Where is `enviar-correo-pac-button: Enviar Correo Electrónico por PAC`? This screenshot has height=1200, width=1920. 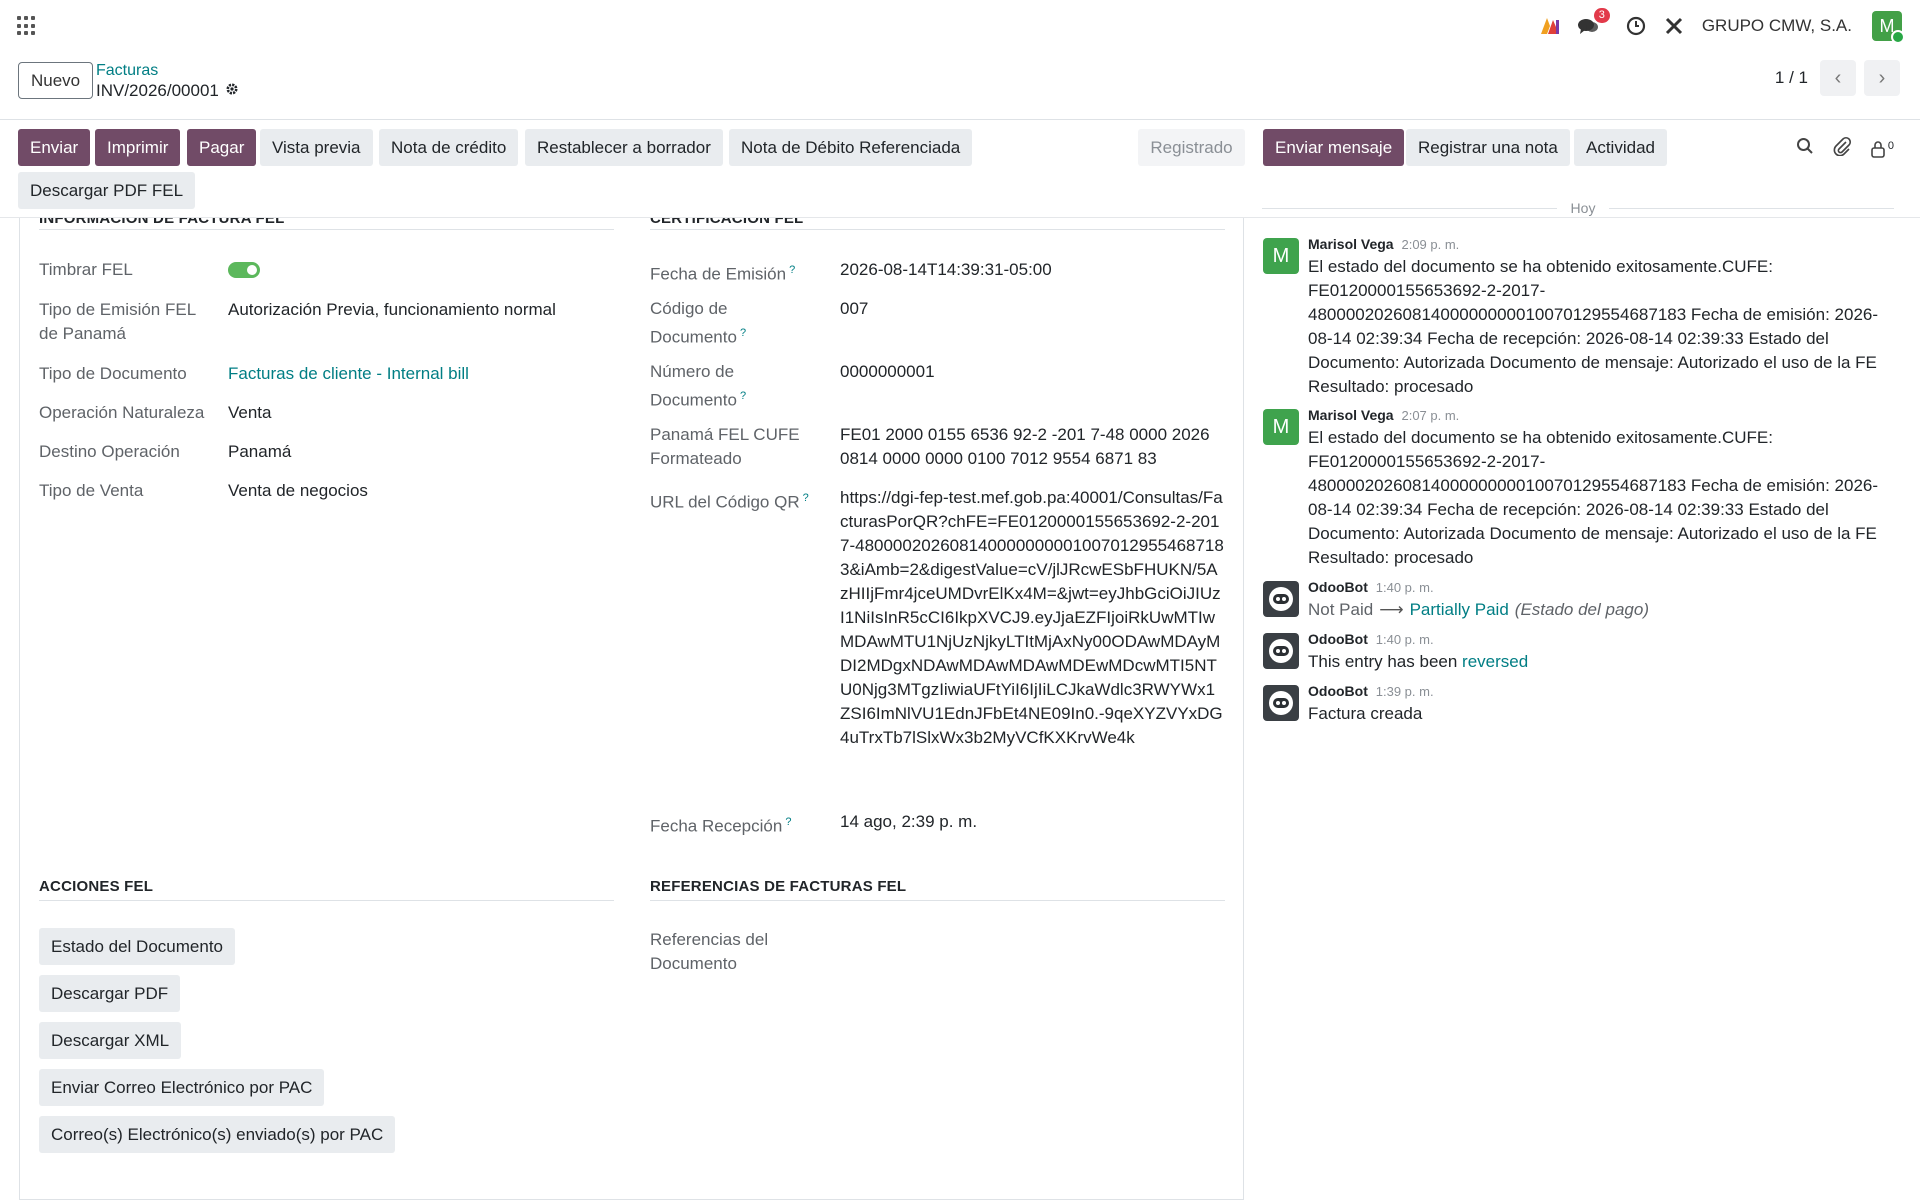 enviar-correo-pac-button: Enviar Correo Electrónico por PAC is located at coordinates (182, 1087).